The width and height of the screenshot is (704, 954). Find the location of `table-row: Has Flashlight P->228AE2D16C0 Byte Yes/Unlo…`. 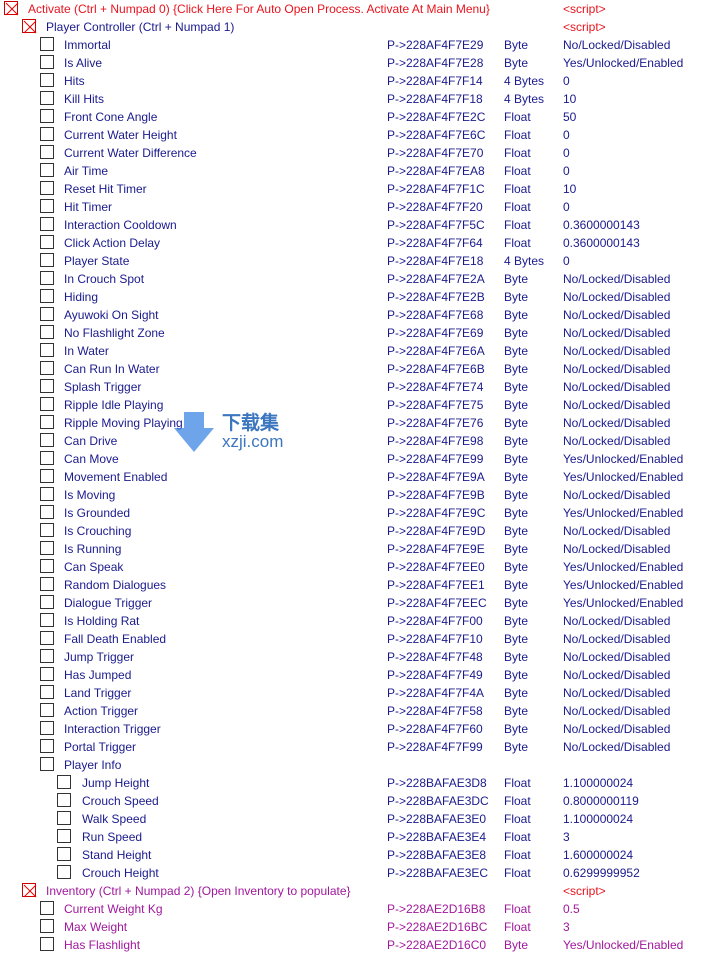

table-row: Has Flashlight P->228AE2D16C0 Byte Yes/Unlo… is located at coordinates (352, 945).